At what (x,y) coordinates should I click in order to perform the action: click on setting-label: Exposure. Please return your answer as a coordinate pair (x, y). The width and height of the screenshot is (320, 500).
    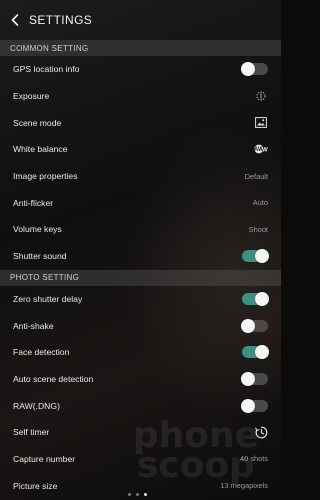
    Looking at the image, I should click on (31, 96).